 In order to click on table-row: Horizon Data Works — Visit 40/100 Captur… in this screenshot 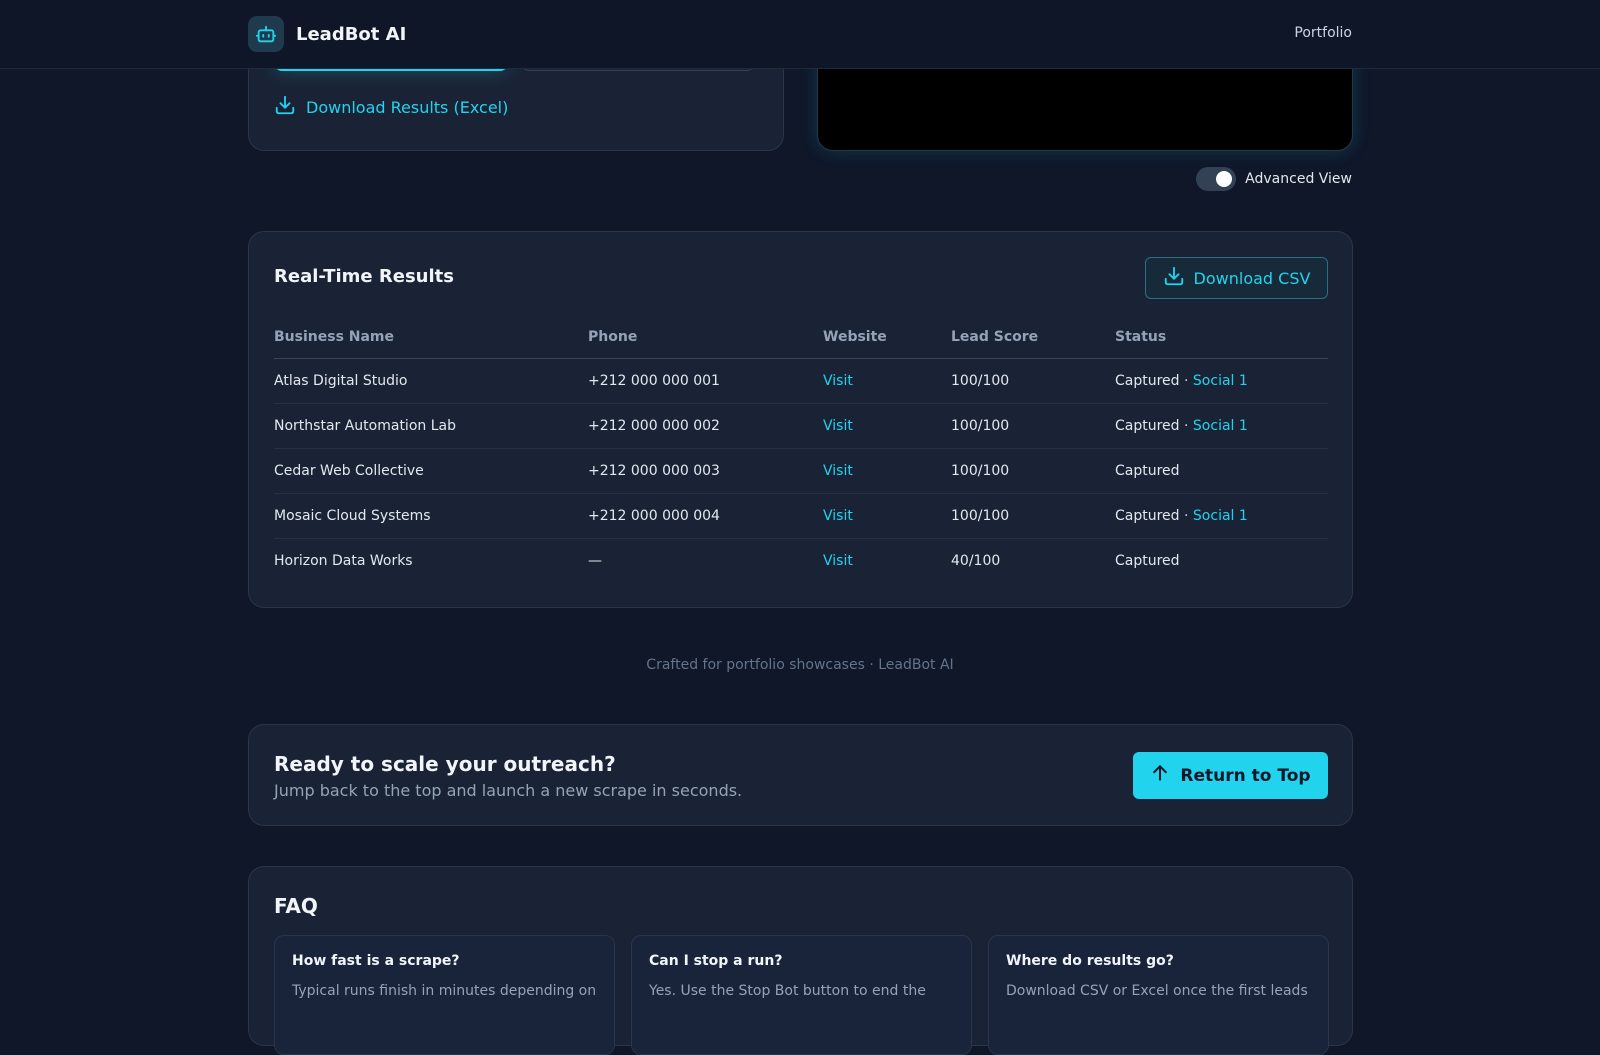, I will do `click(801, 560)`.